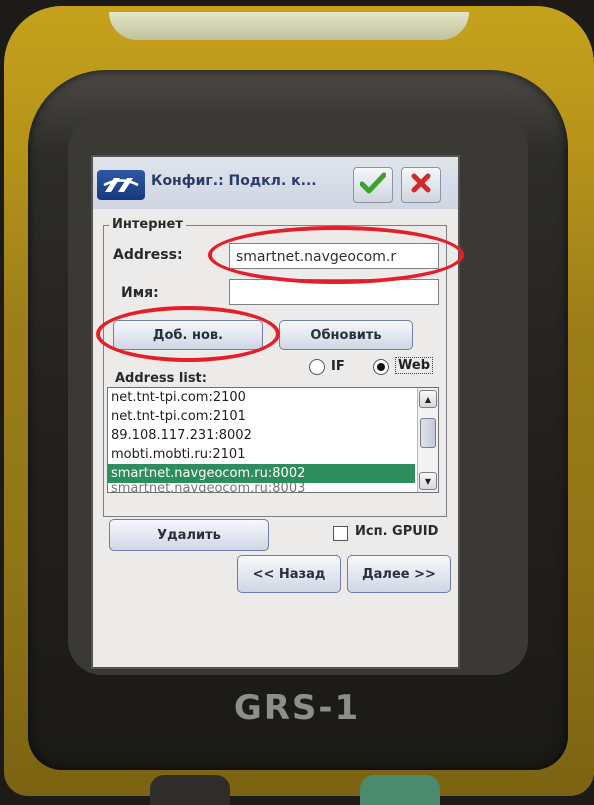 The image size is (594, 805). What do you see at coordinates (147, 224) in the screenshot?
I see `internet-group-legend: Интернет` at bounding box center [147, 224].